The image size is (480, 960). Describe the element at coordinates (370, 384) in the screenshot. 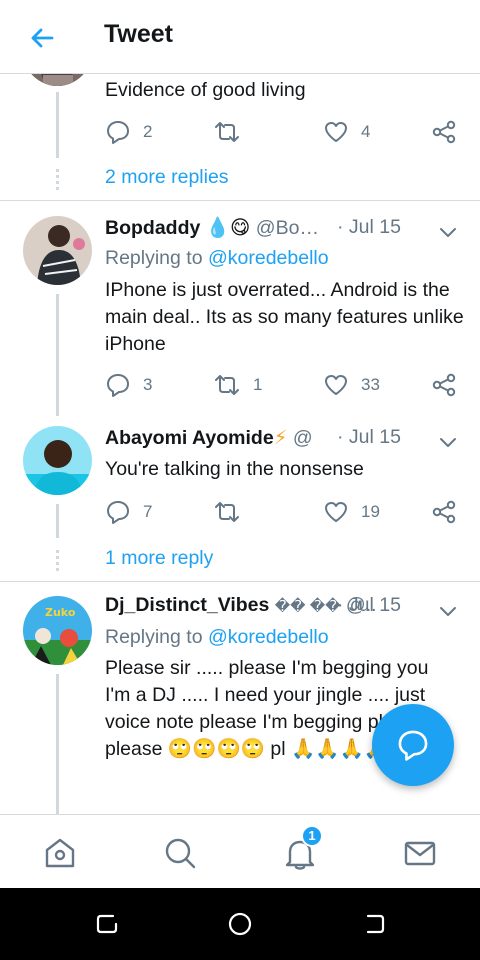

I see `like-count: 33` at that location.